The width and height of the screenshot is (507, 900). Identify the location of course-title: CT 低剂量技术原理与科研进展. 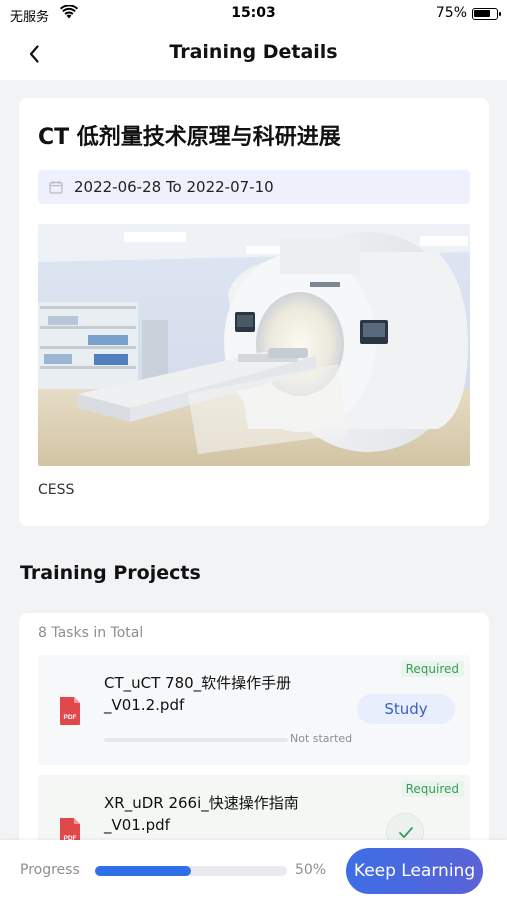
(189, 137).